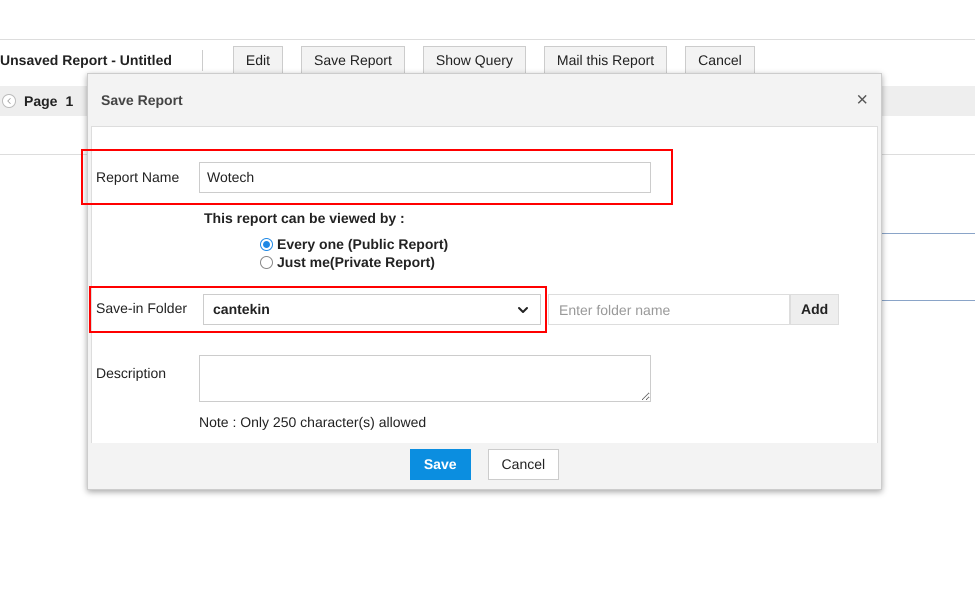  I want to click on report-title: Unsaved Report - Untitled, so click(101, 60).